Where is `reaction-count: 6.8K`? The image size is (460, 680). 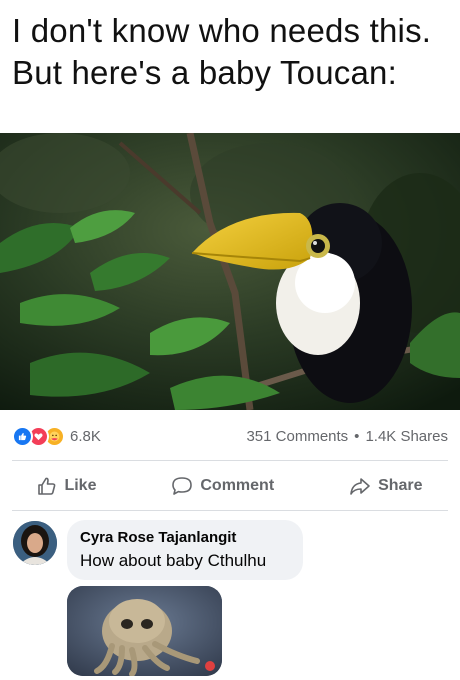 reaction-count: 6.8K is located at coordinates (85, 436).